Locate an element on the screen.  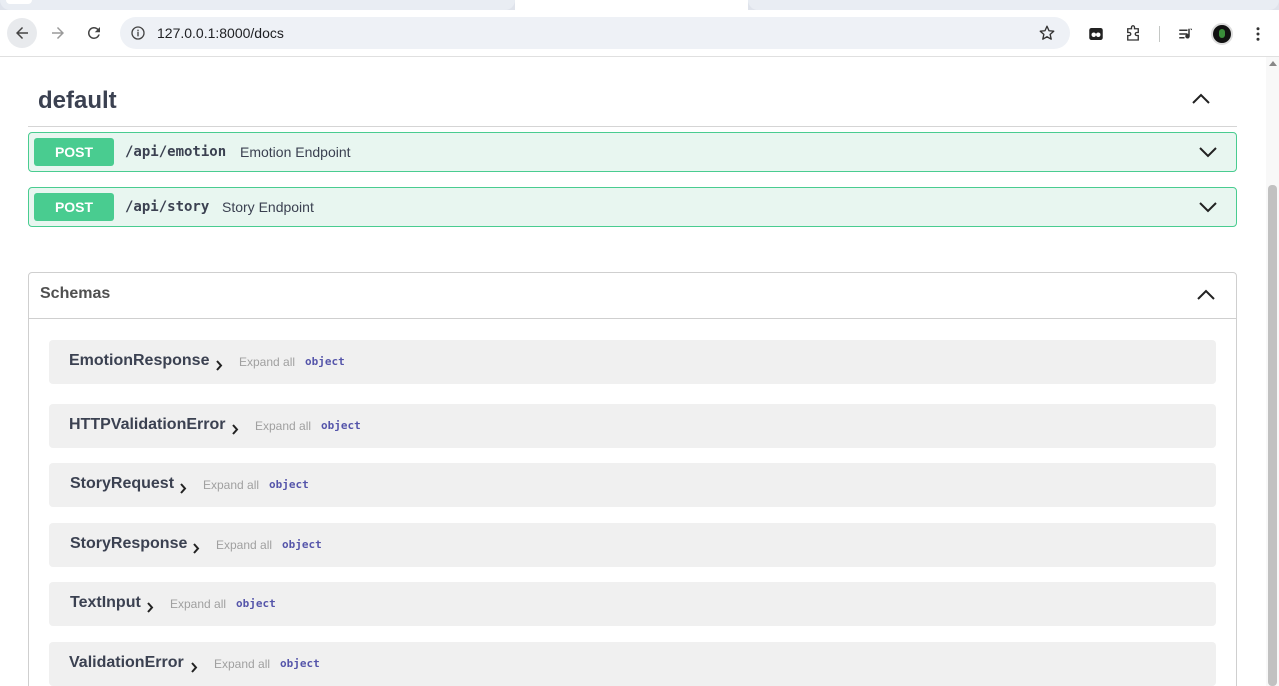
scrollbar-thumb is located at coordinates (1272, 435).